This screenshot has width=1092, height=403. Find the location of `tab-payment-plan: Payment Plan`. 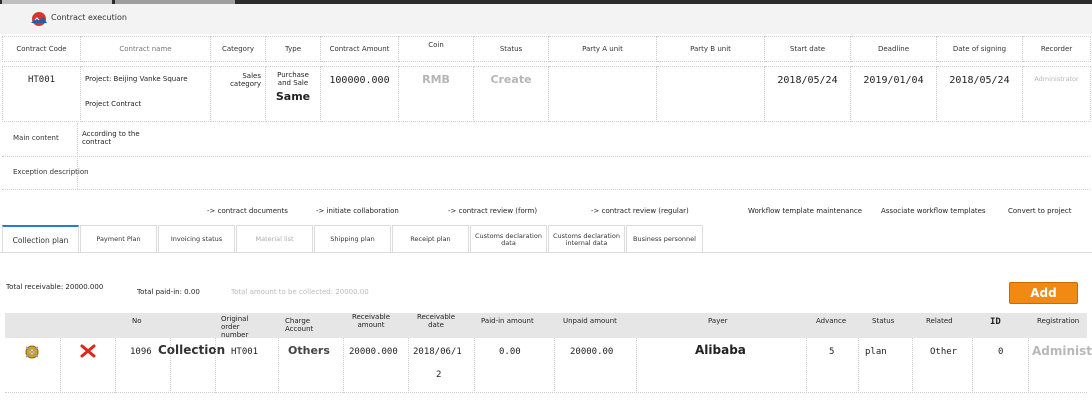

tab-payment-plan: Payment Plan is located at coordinates (118, 239).